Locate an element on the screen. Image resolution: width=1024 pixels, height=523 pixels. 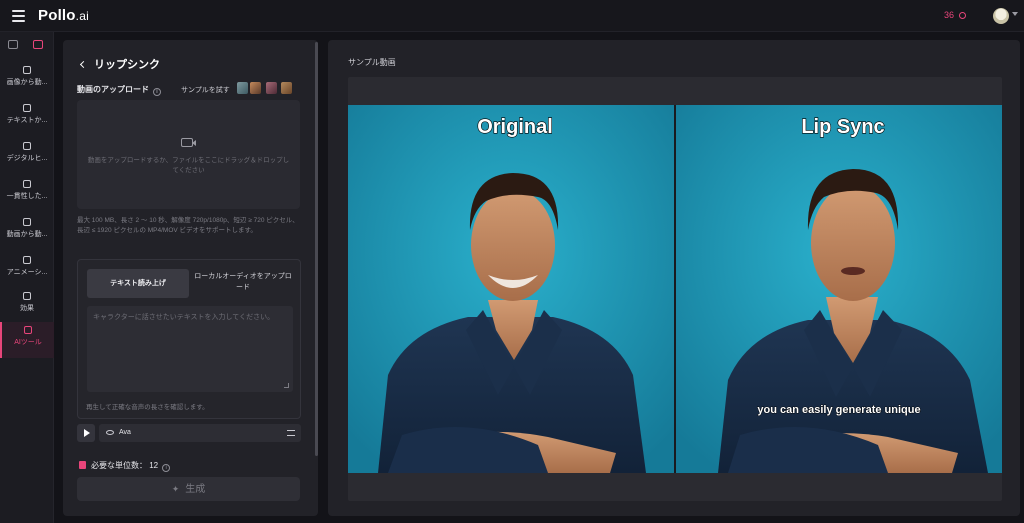
preview-title: サンプル動画 is located at coordinates (372, 62).